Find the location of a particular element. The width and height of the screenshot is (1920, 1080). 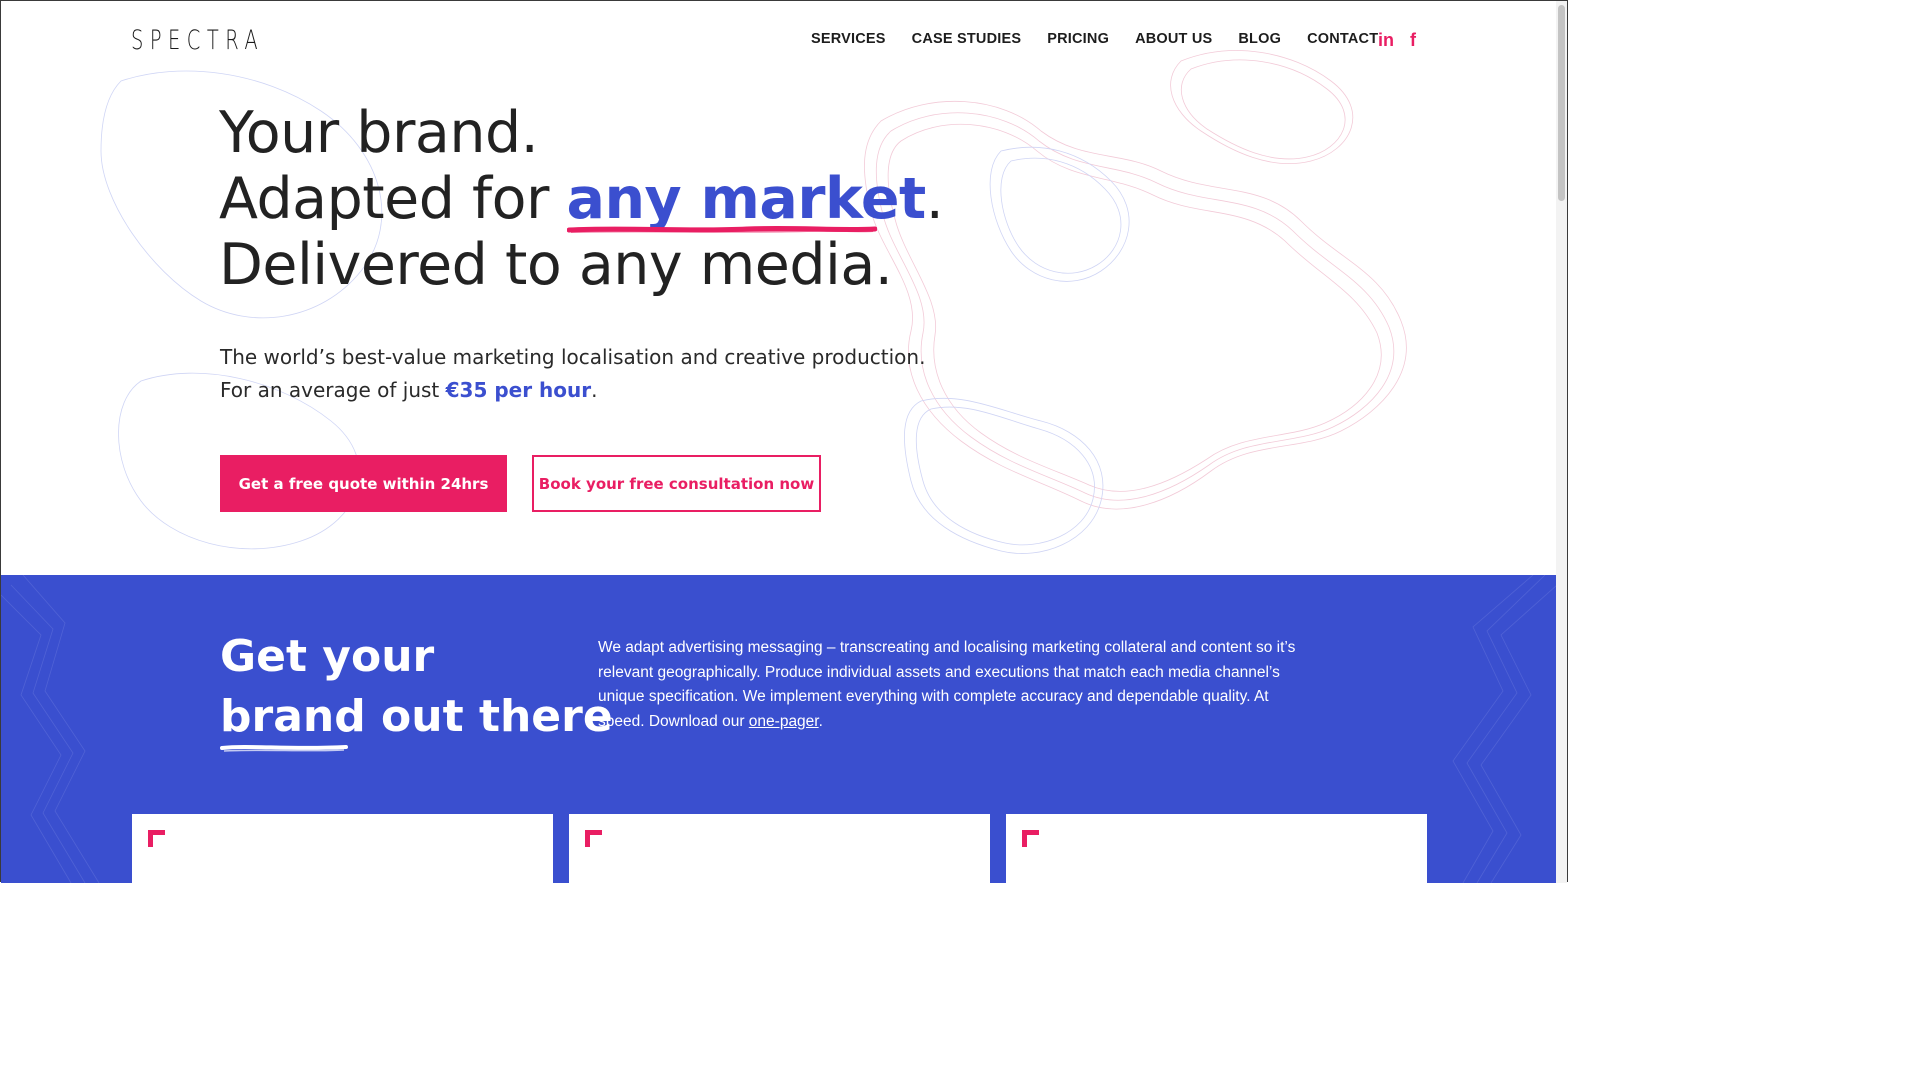

band-title-underlined-word: brand is located at coordinates (293, 719).